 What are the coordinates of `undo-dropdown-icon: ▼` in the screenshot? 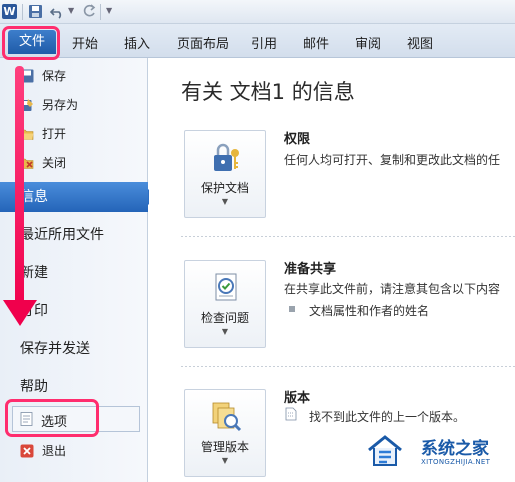 It's located at (71, 10).